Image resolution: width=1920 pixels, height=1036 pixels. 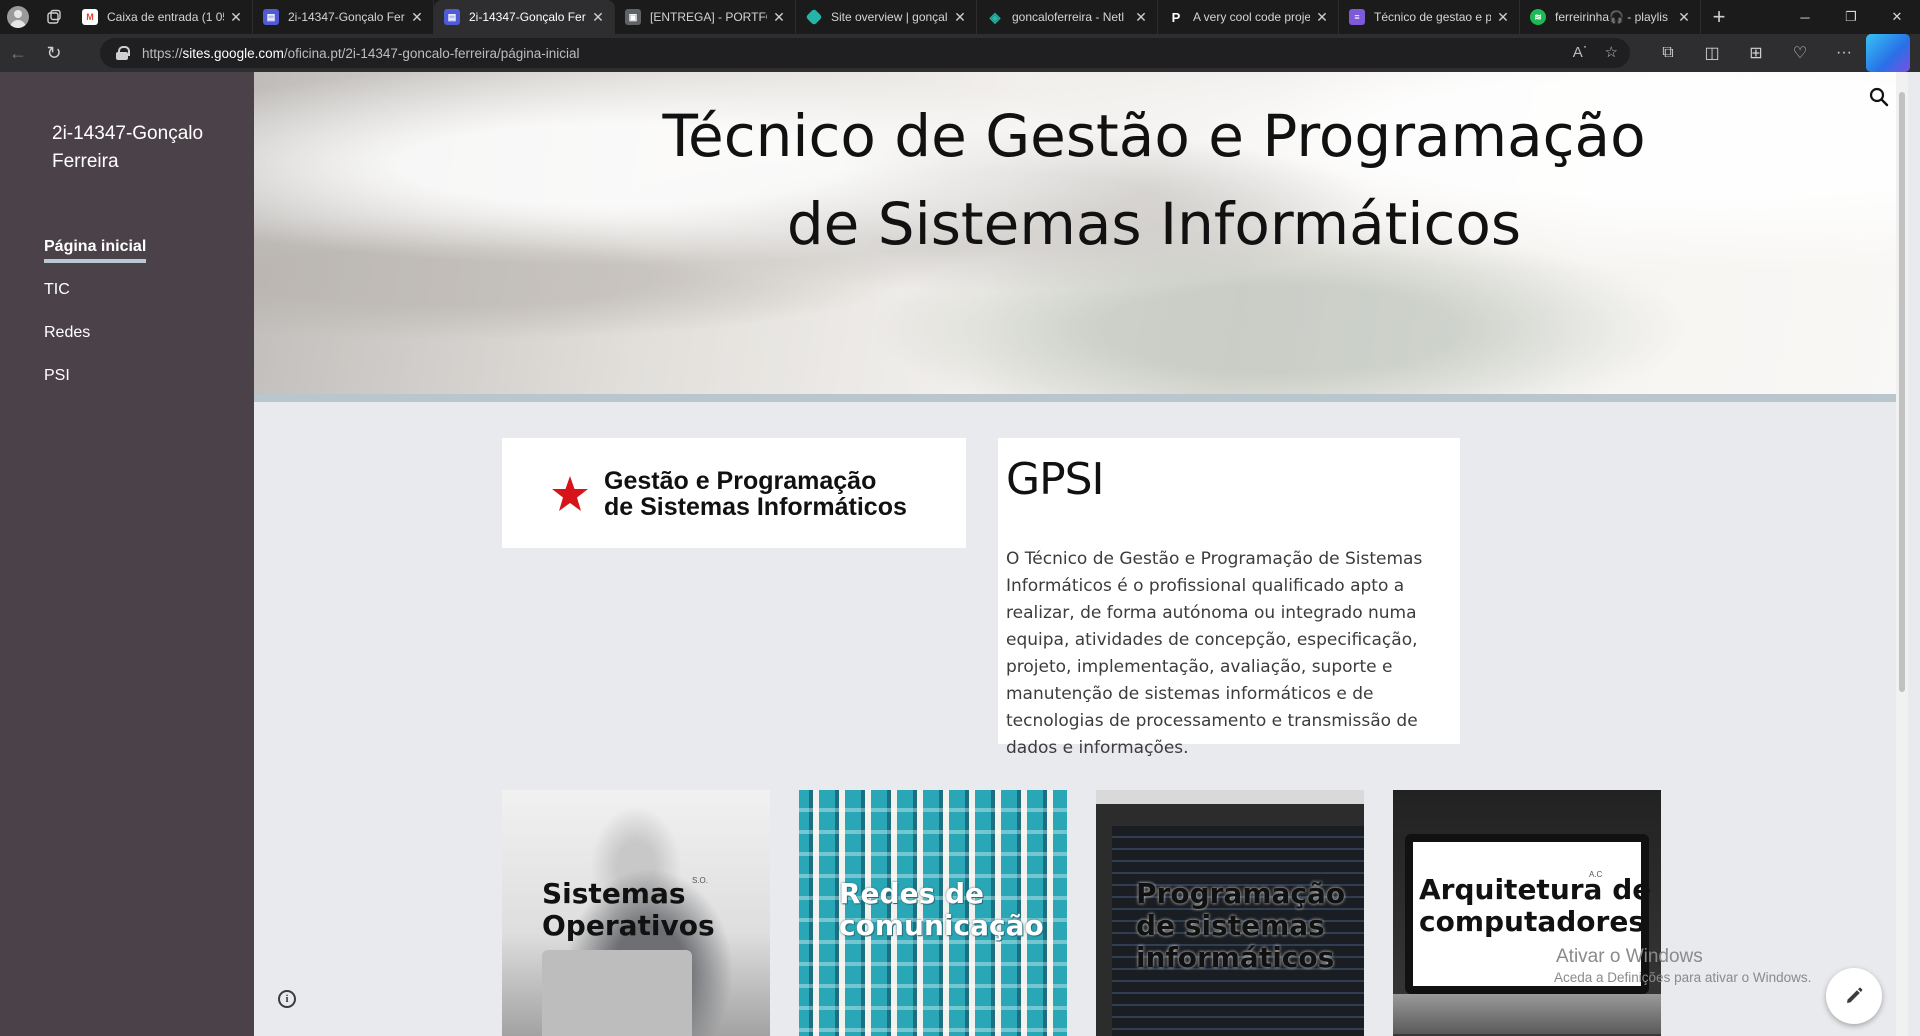 I want to click on browser-tab: M Caixa de entrada (1 05 ✕, so click(x=162, y=17).